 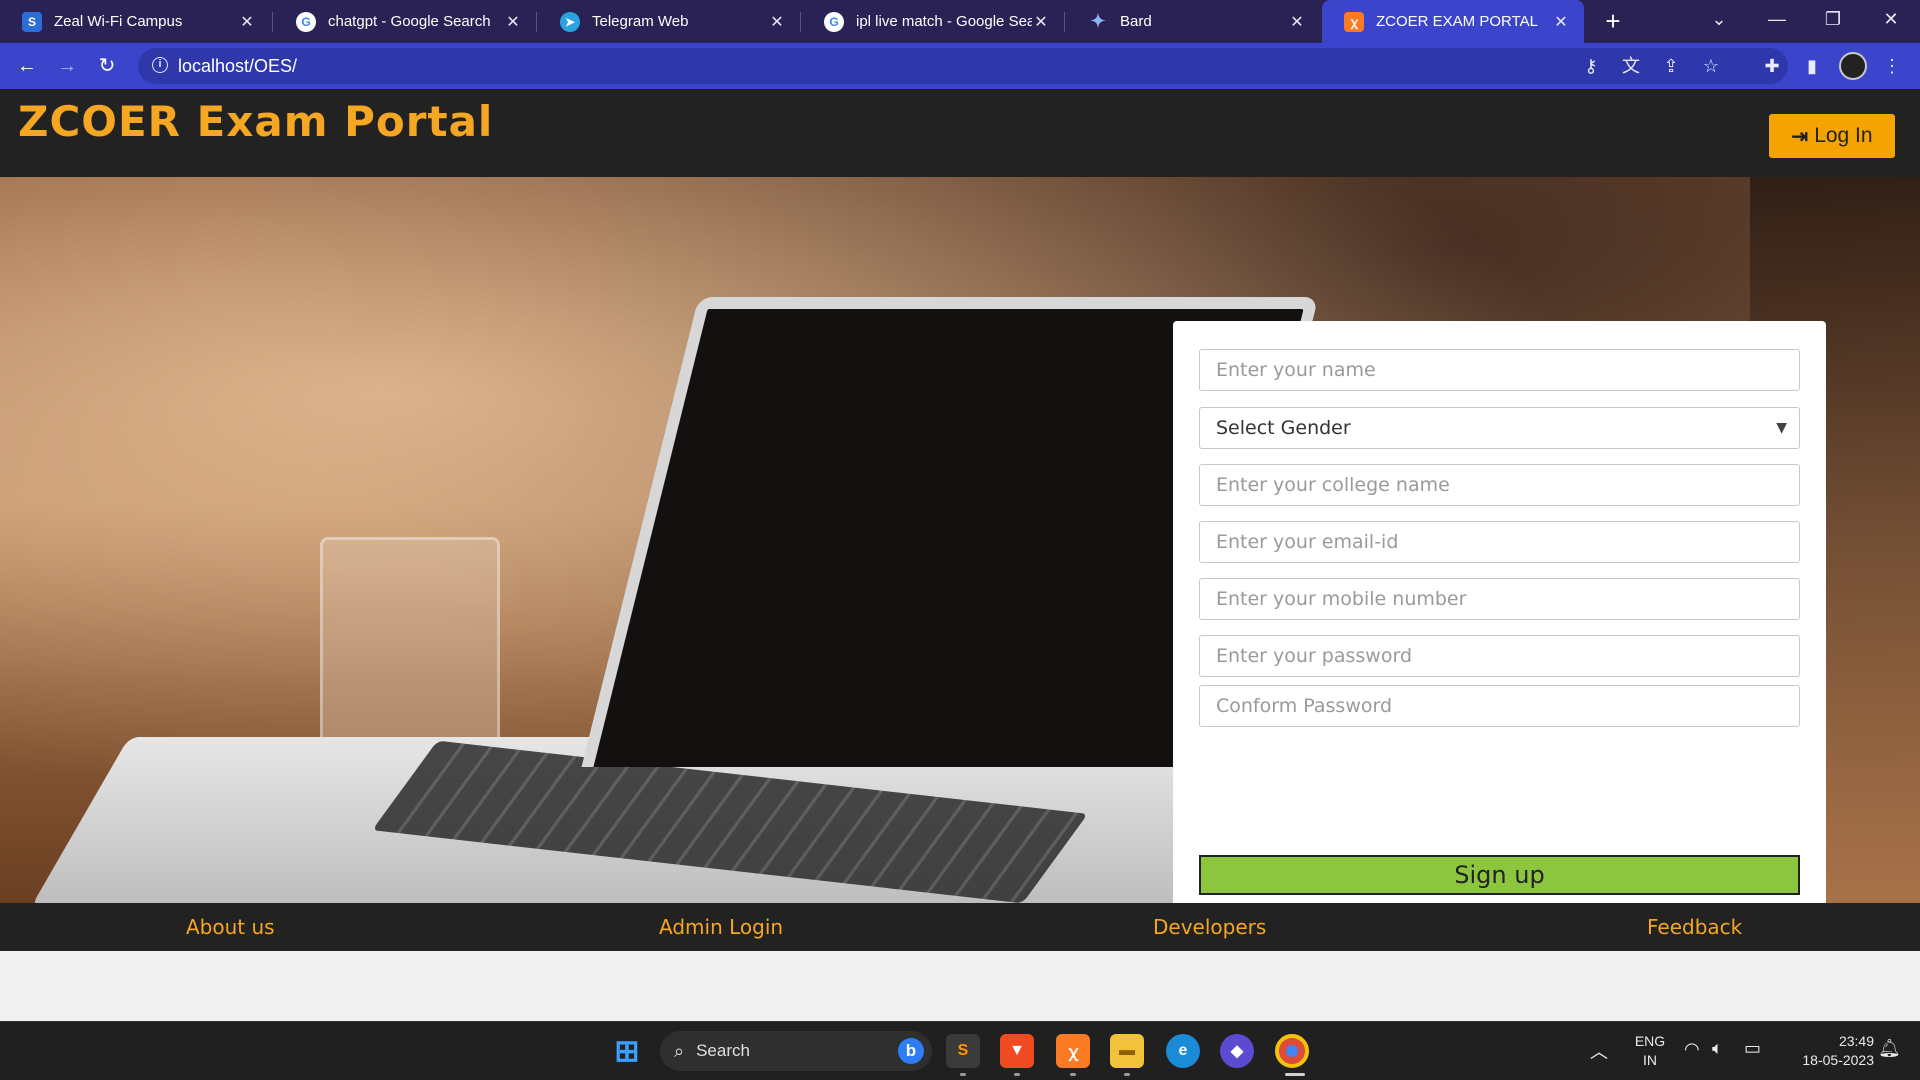 What do you see at coordinates (1650, 1060) in the screenshot?
I see `region-code: IN` at bounding box center [1650, 1060].